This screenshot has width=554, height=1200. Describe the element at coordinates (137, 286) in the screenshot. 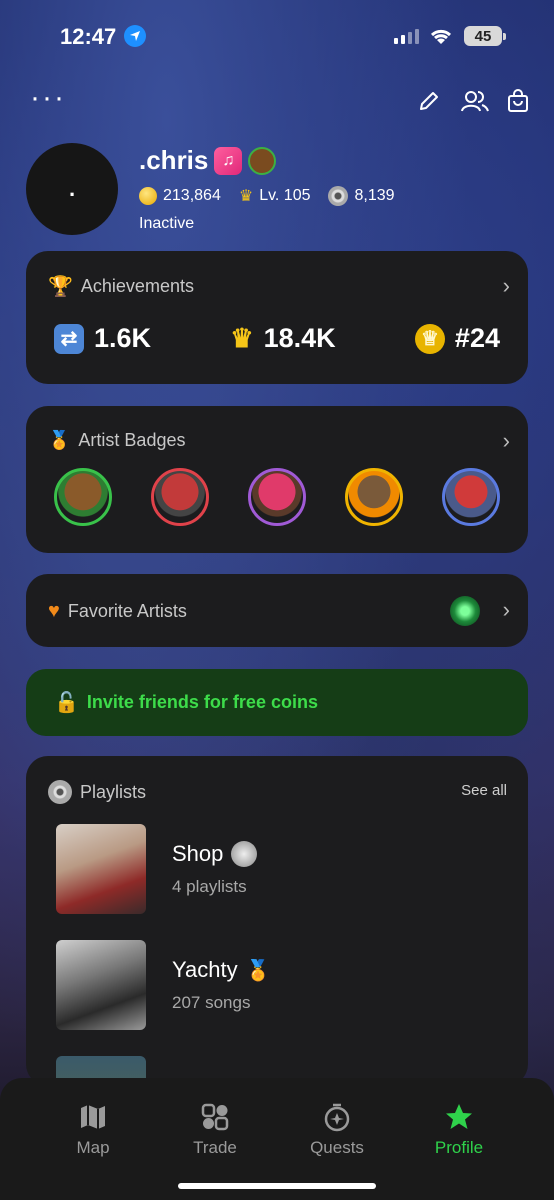

I see `achievements-title: Achievements` at that location.